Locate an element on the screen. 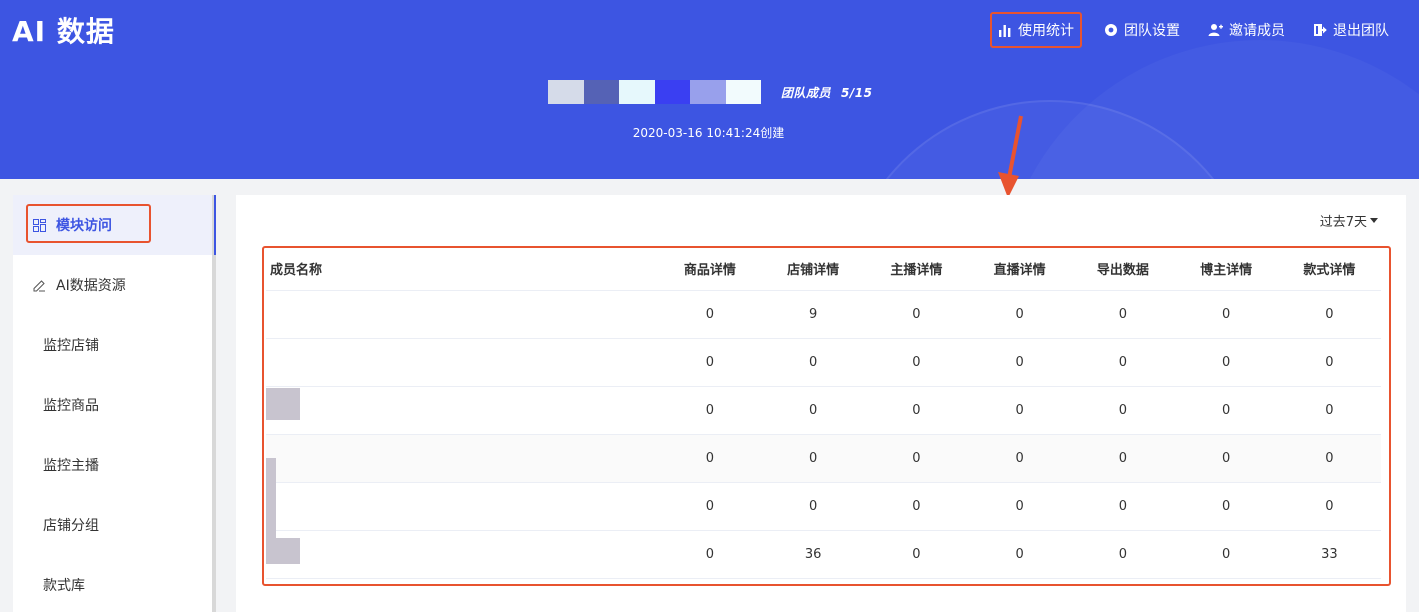 This screenshot has height=612, width=1419. sidebar-scrollbar is located at coordinates (214, 403).